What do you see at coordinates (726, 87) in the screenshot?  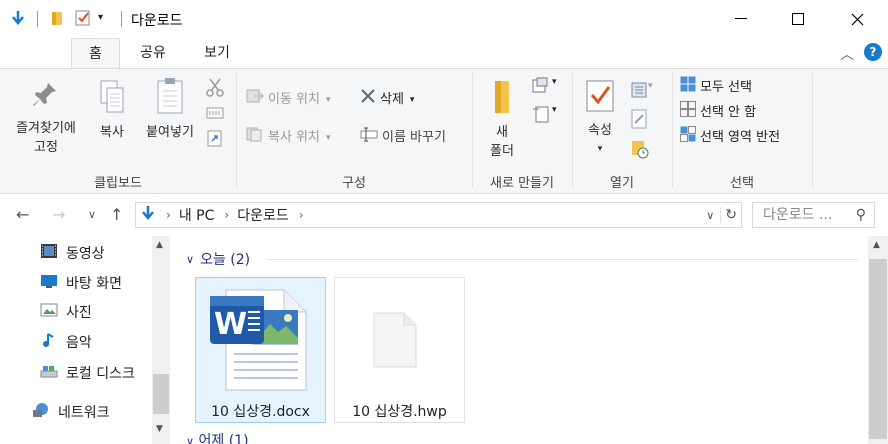 I see `select-all-label: 모두 선택` at bounding box center [726, 87].